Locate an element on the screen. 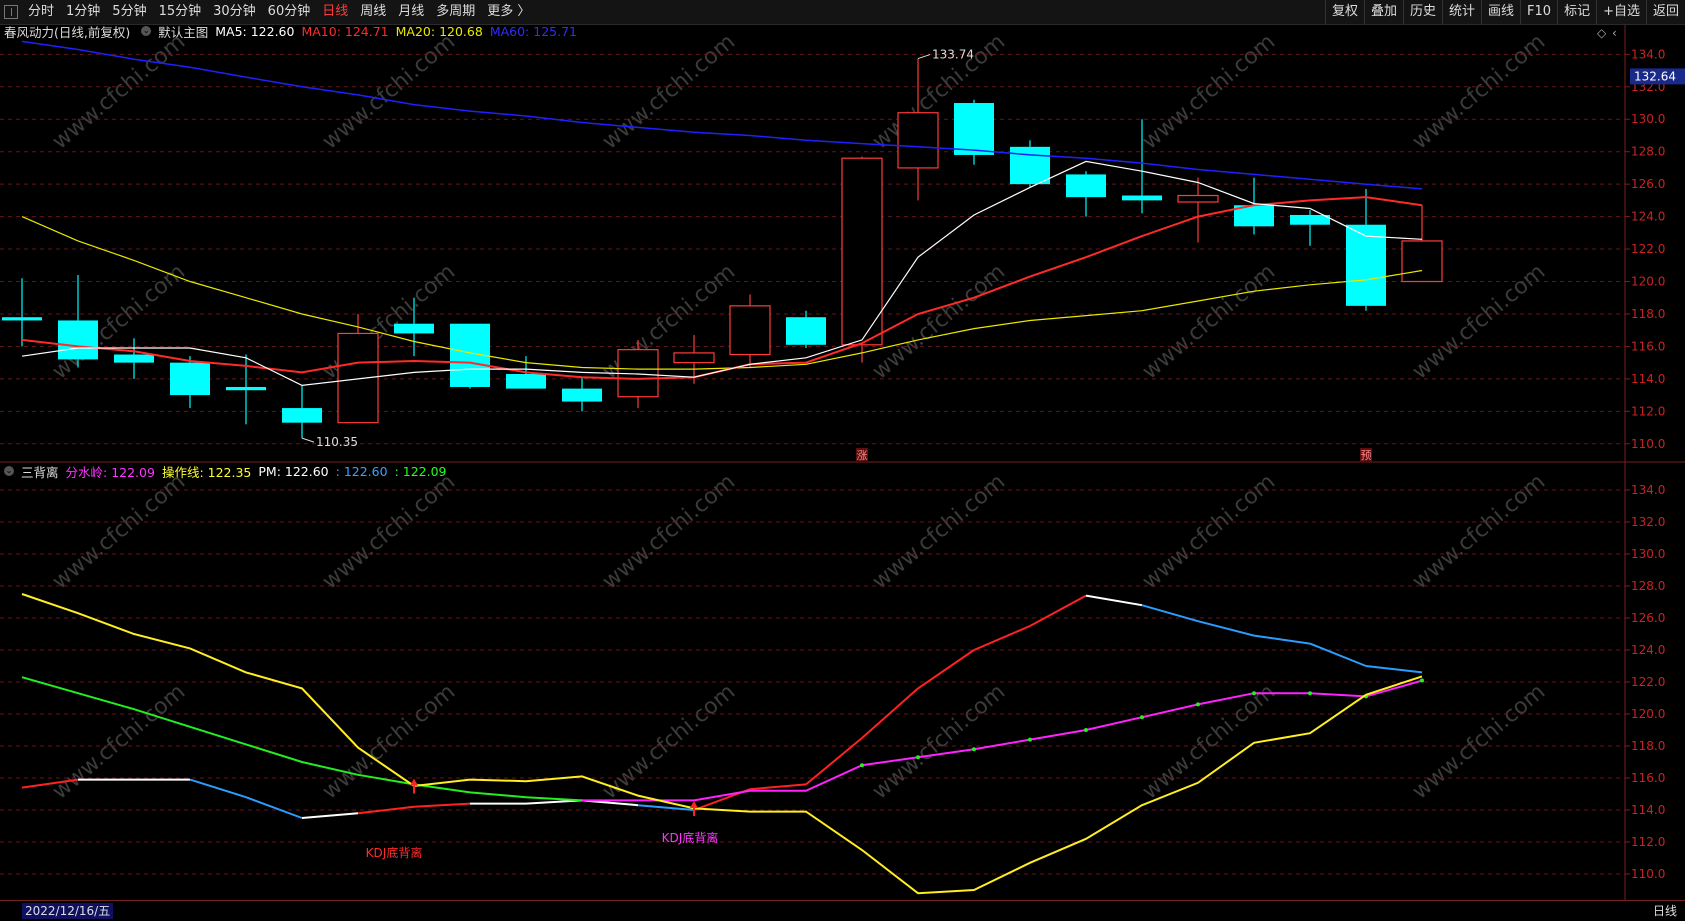 The image size is (1685, 921). sub-tick-label-0: 110.0 is located at coordinates (1648, 874).